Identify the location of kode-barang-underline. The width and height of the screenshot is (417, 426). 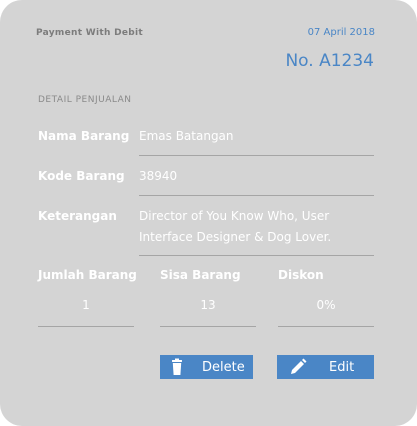
(256, 195).